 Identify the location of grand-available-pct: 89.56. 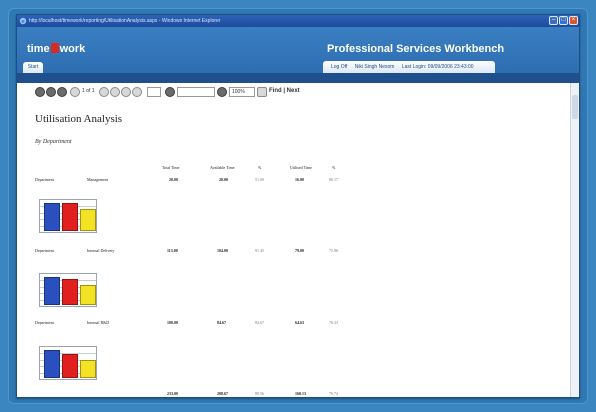
(259, 393).